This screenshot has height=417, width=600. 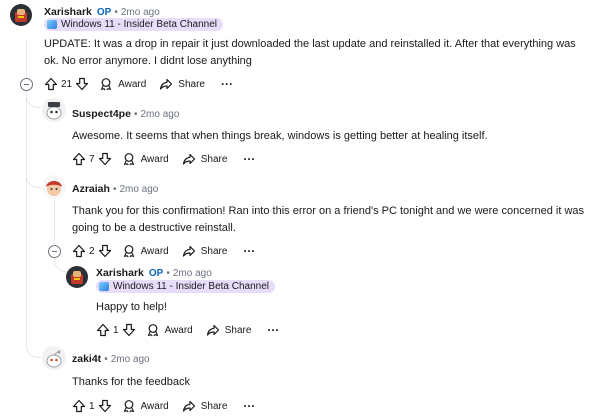 I want to click on comment-author: Azraiah, so click(x=91, y=189).